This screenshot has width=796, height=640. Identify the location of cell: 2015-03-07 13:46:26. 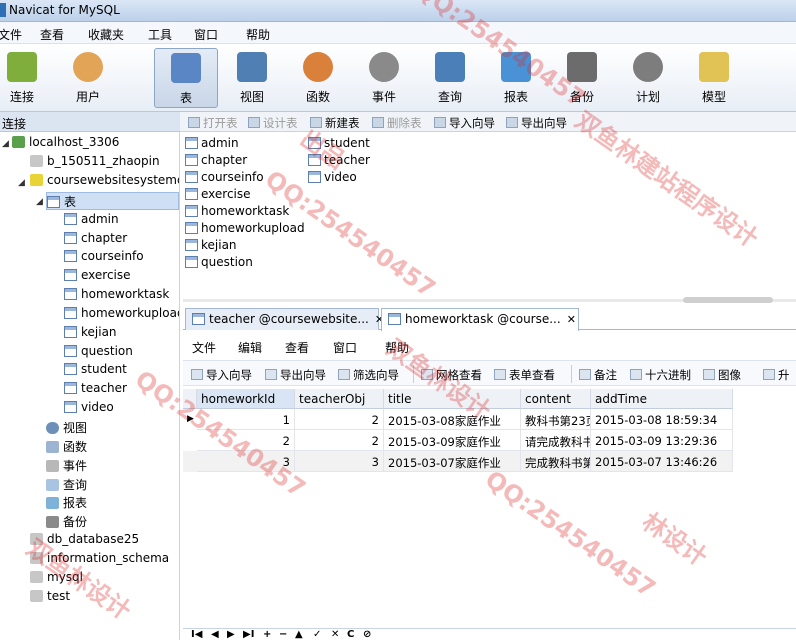
(662, 461).